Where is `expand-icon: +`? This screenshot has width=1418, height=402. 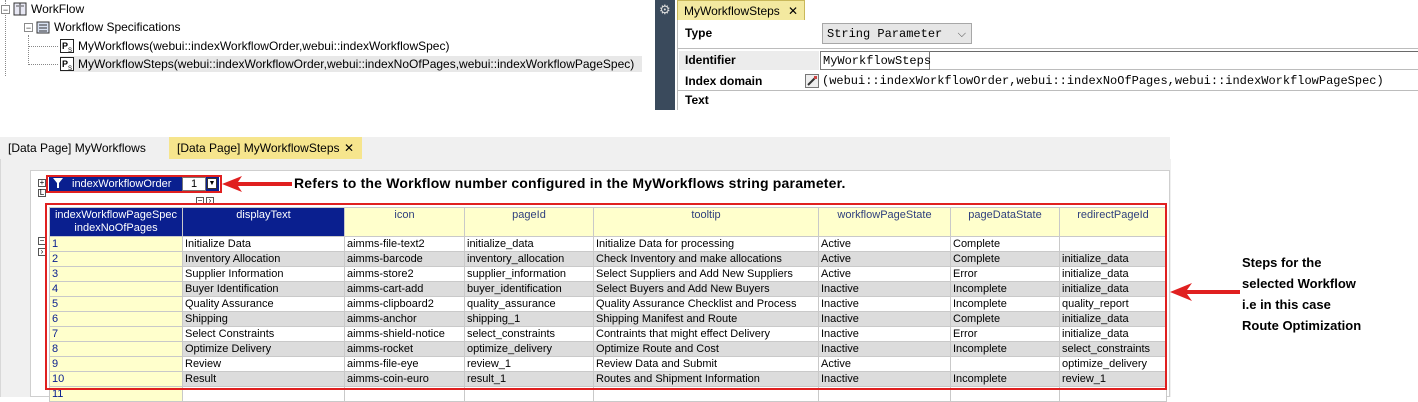 expand-icon: + is located at coordinates (42, 183).